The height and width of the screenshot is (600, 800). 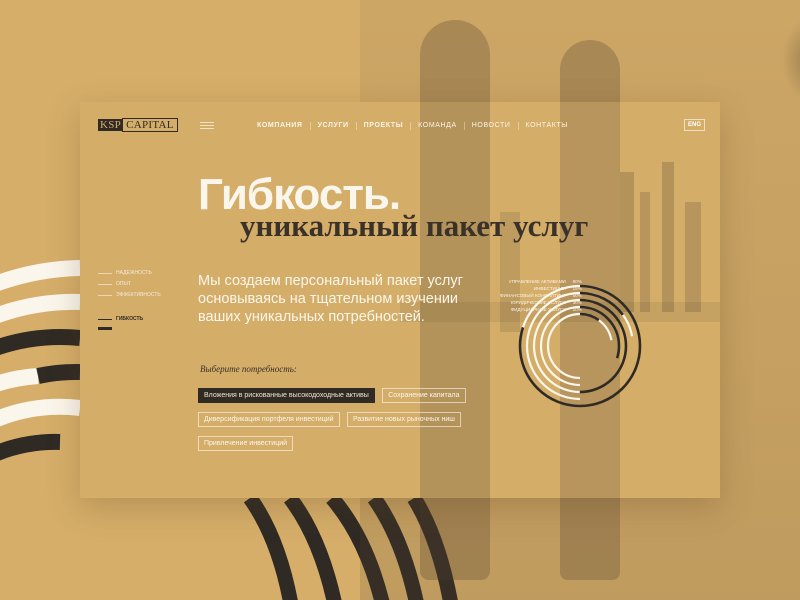 What do you see at coordinates (150, 125) in the screenshot?
I see `brand-logo-capital: CAPITAL` at bounding box center [150, 125].